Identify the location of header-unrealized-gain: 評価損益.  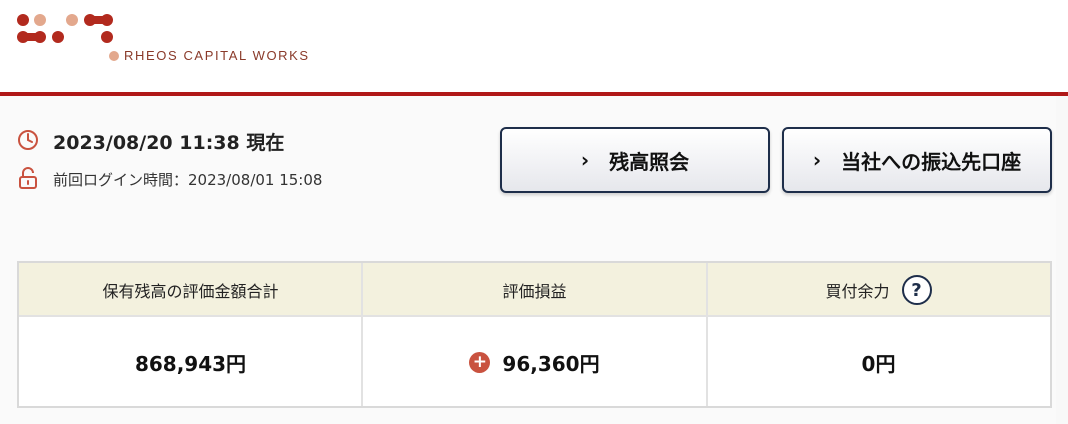
(534, 291).